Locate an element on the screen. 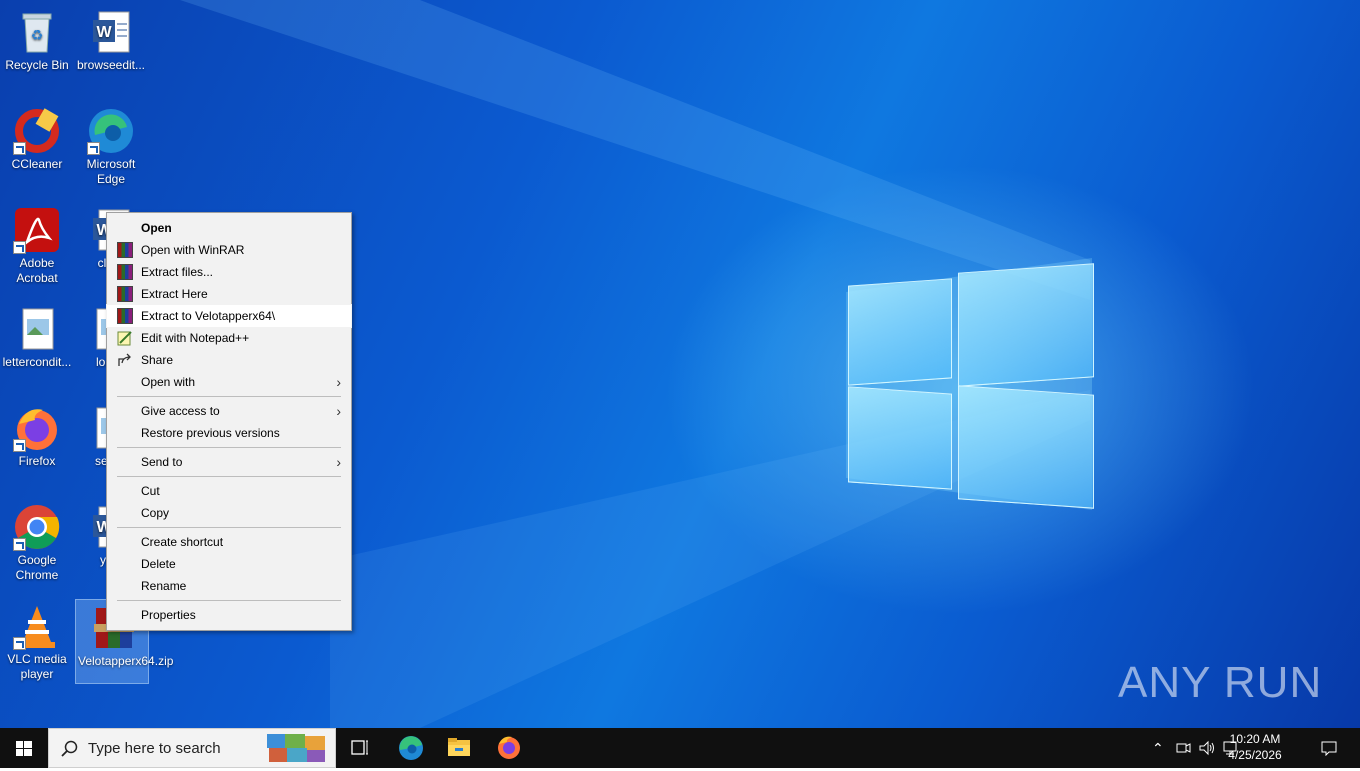  menu-item-delete: Delete is located at coordinates (229, 564).